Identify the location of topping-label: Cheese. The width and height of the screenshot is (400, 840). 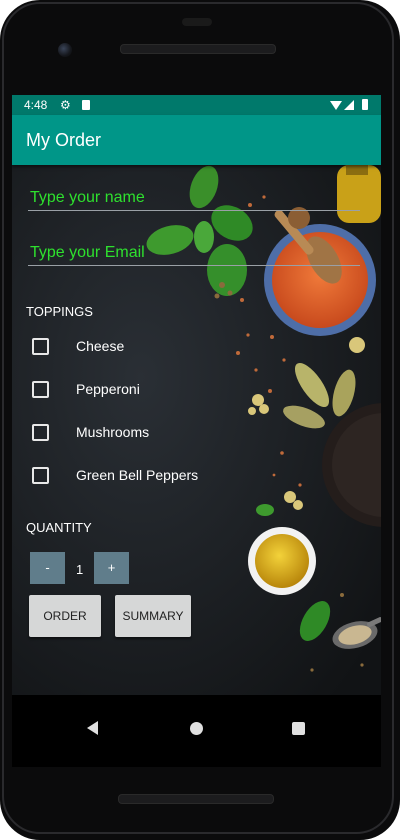
(100, 346).